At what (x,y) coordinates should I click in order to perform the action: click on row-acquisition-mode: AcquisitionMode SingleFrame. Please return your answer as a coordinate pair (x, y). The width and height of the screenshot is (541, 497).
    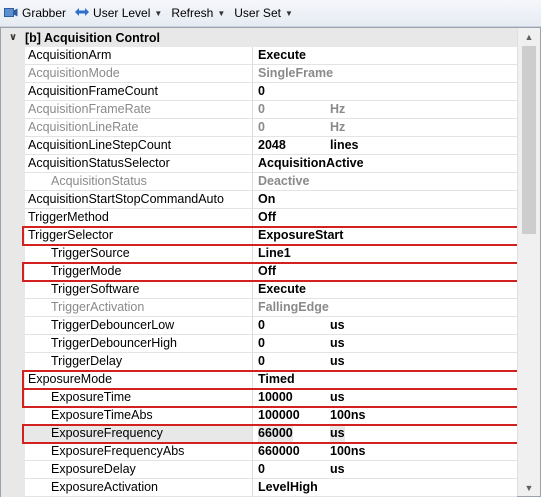
    Looking at the image, I should click on (271, 74).